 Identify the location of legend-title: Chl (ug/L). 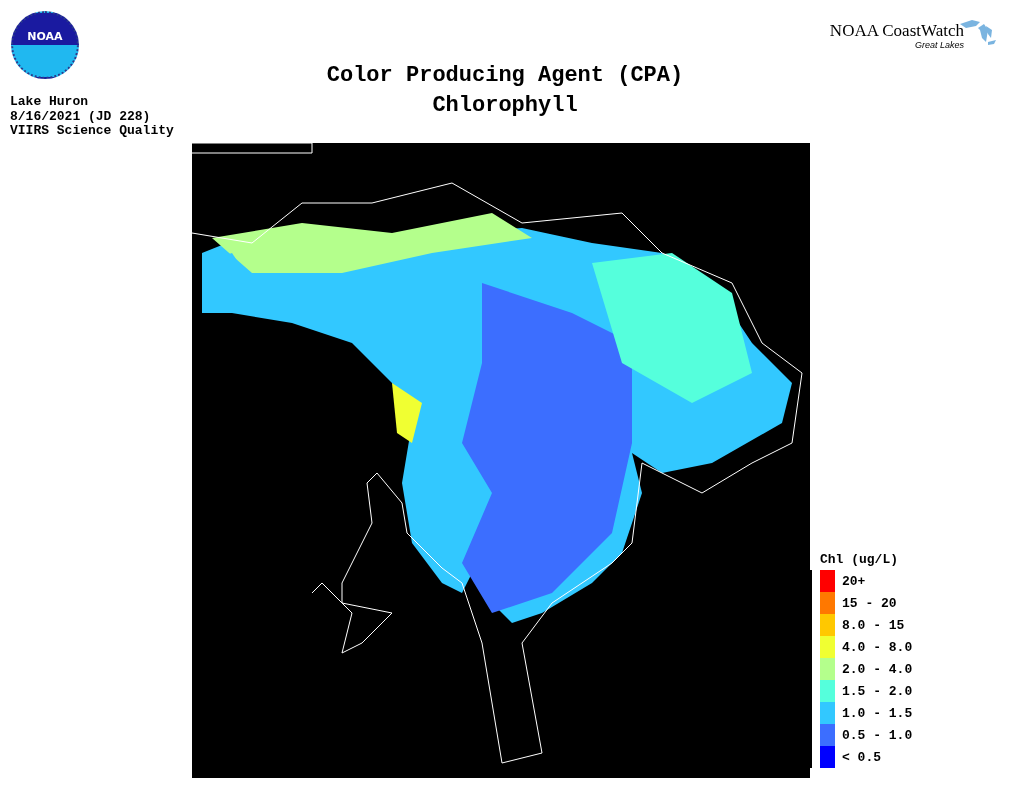
(859, 560).